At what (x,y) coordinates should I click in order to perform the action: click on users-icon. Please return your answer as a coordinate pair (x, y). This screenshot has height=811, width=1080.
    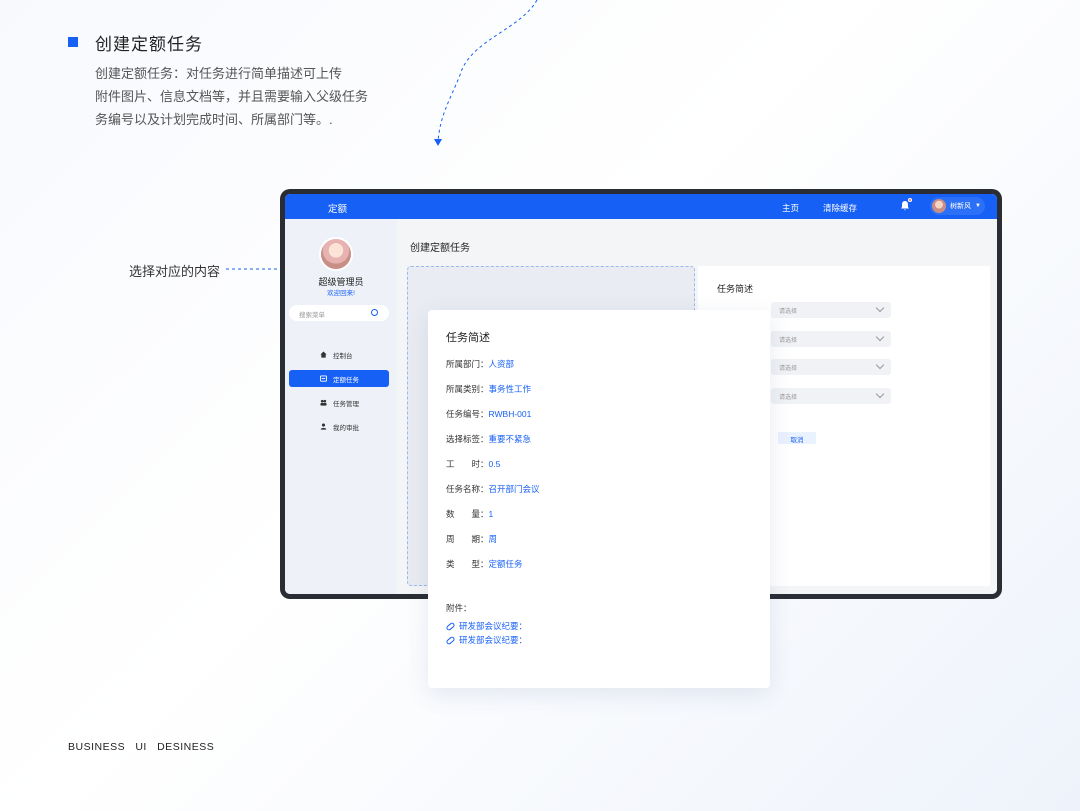
    Looking at the image, I should click on (323, 402).